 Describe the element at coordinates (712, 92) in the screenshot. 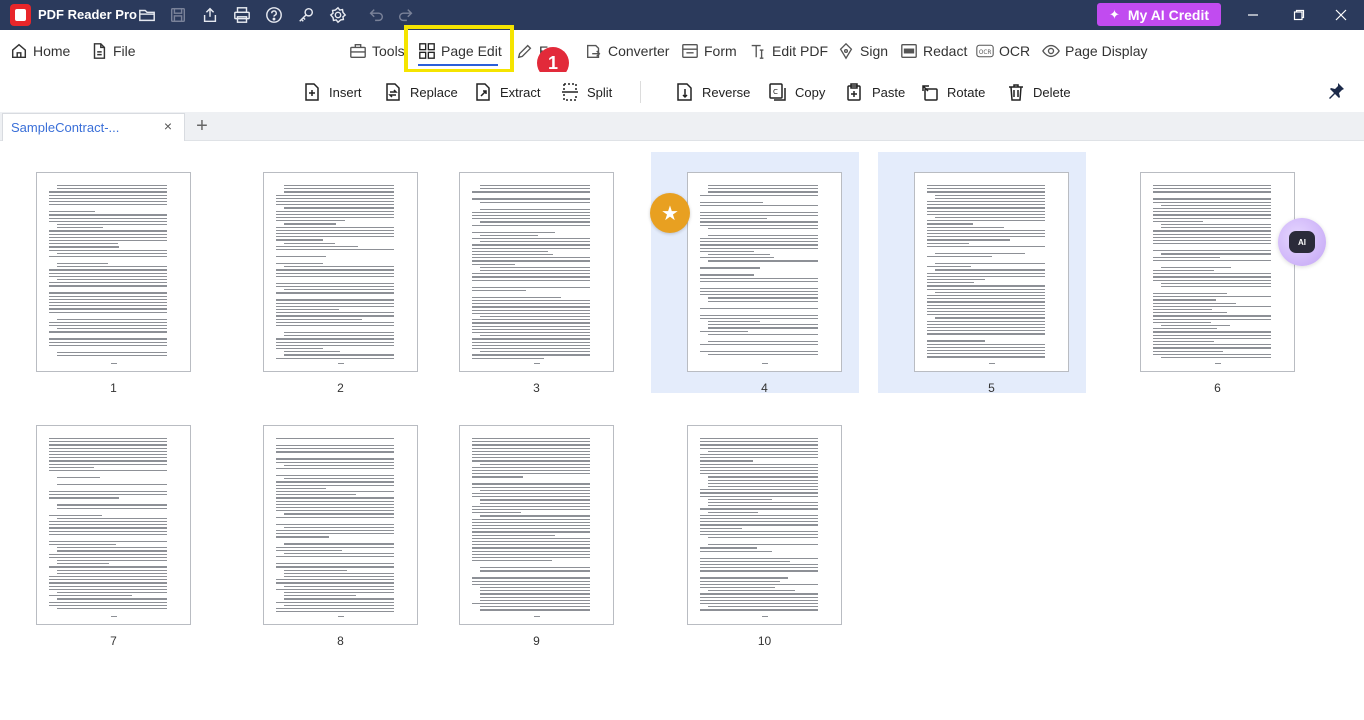

I see `reverse-button: Reverse` at that location.